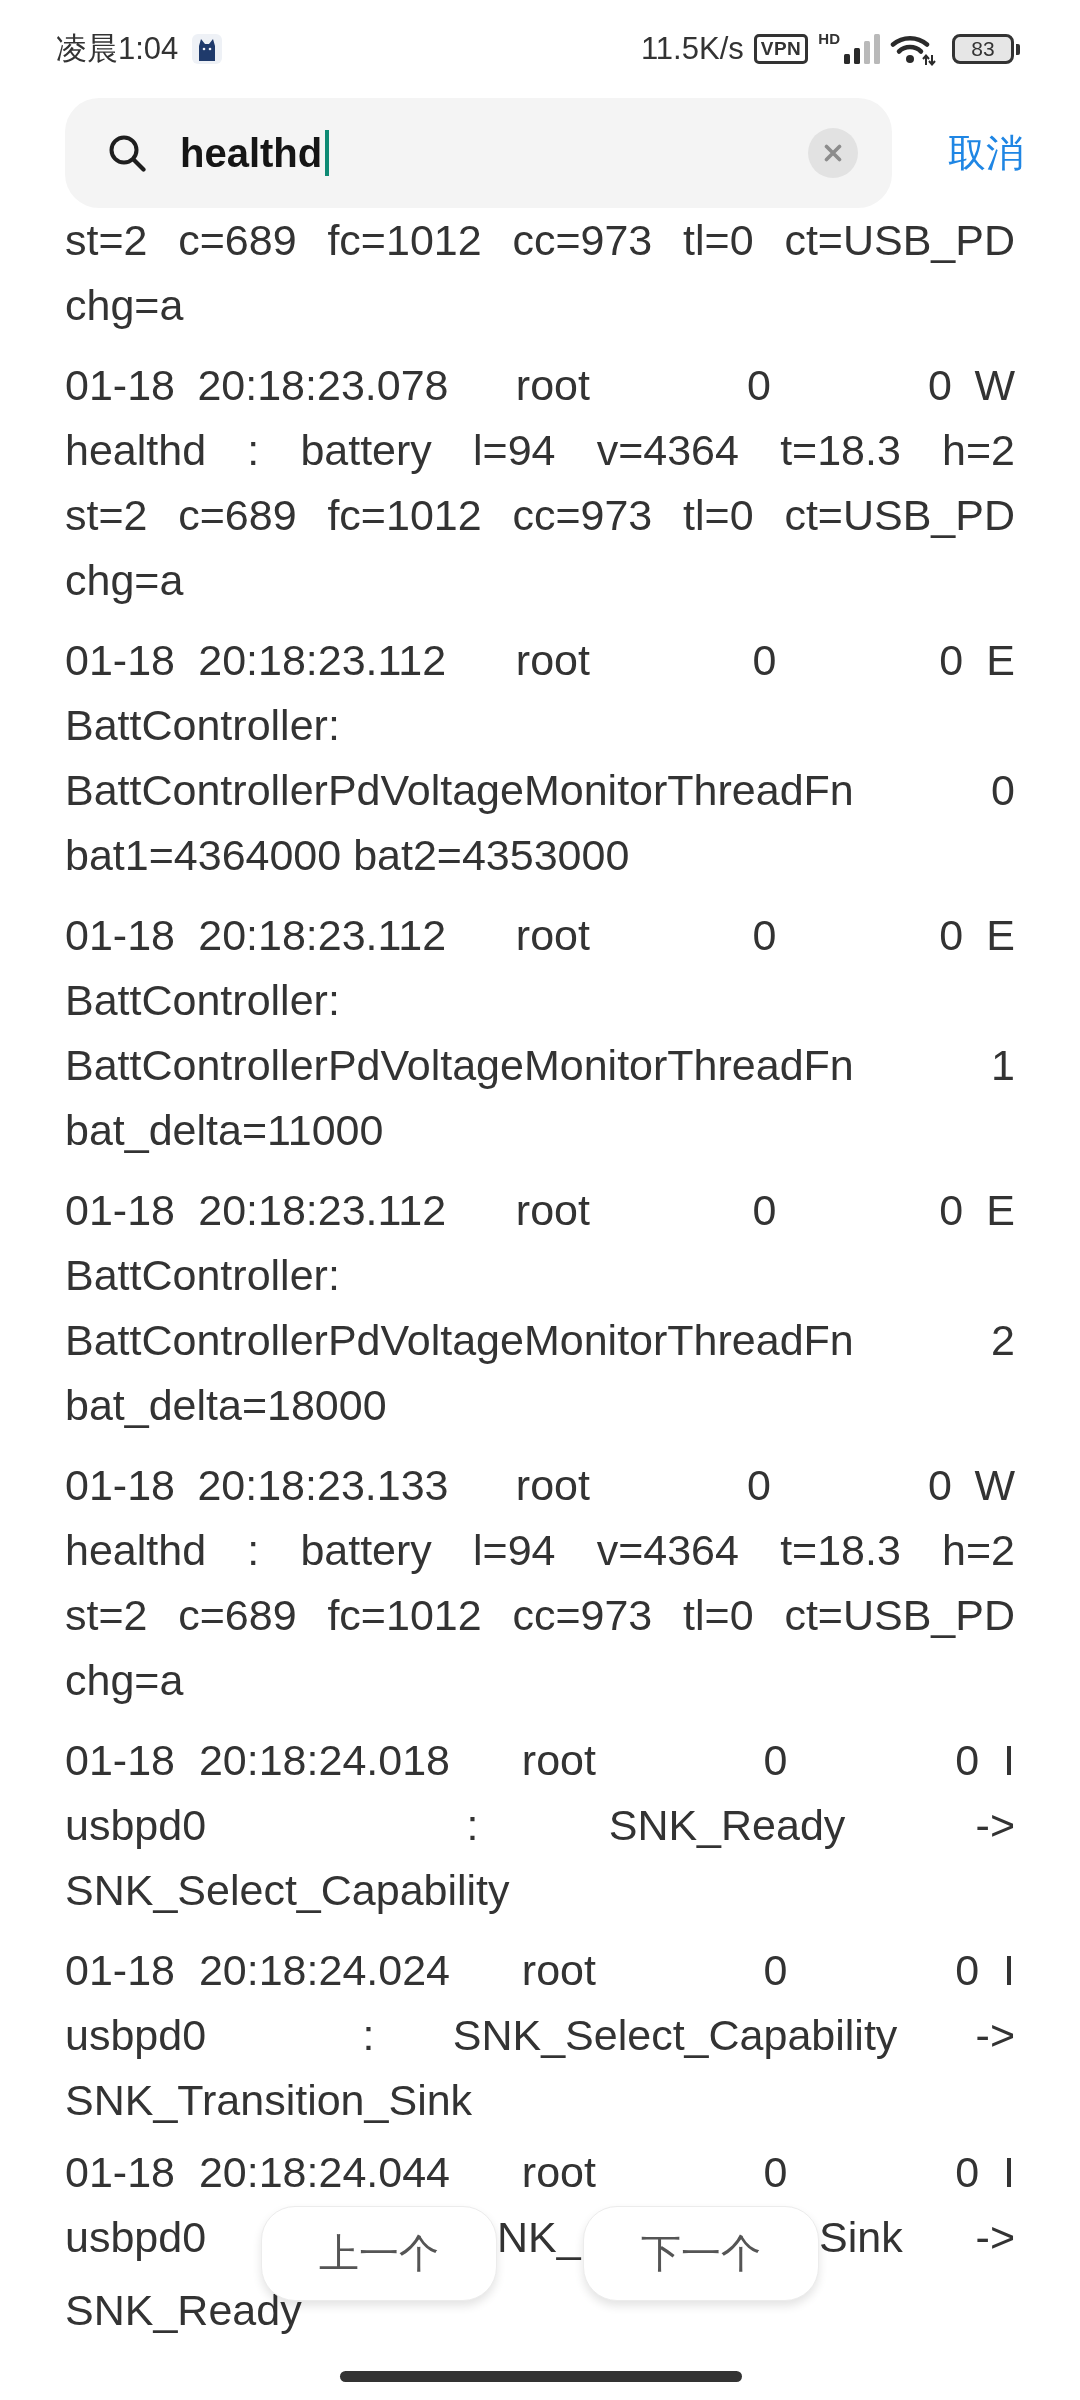 The height and width of the screenshot is (2400, 1080). Describe the element at coordinates (540, 2035) in the screenshot. I see `log-entry: 01-18 20:18:24.024 root 0 0 I usbpd0 : SNK_Select_Capability -> SNK_Transition_Sink` at that location.